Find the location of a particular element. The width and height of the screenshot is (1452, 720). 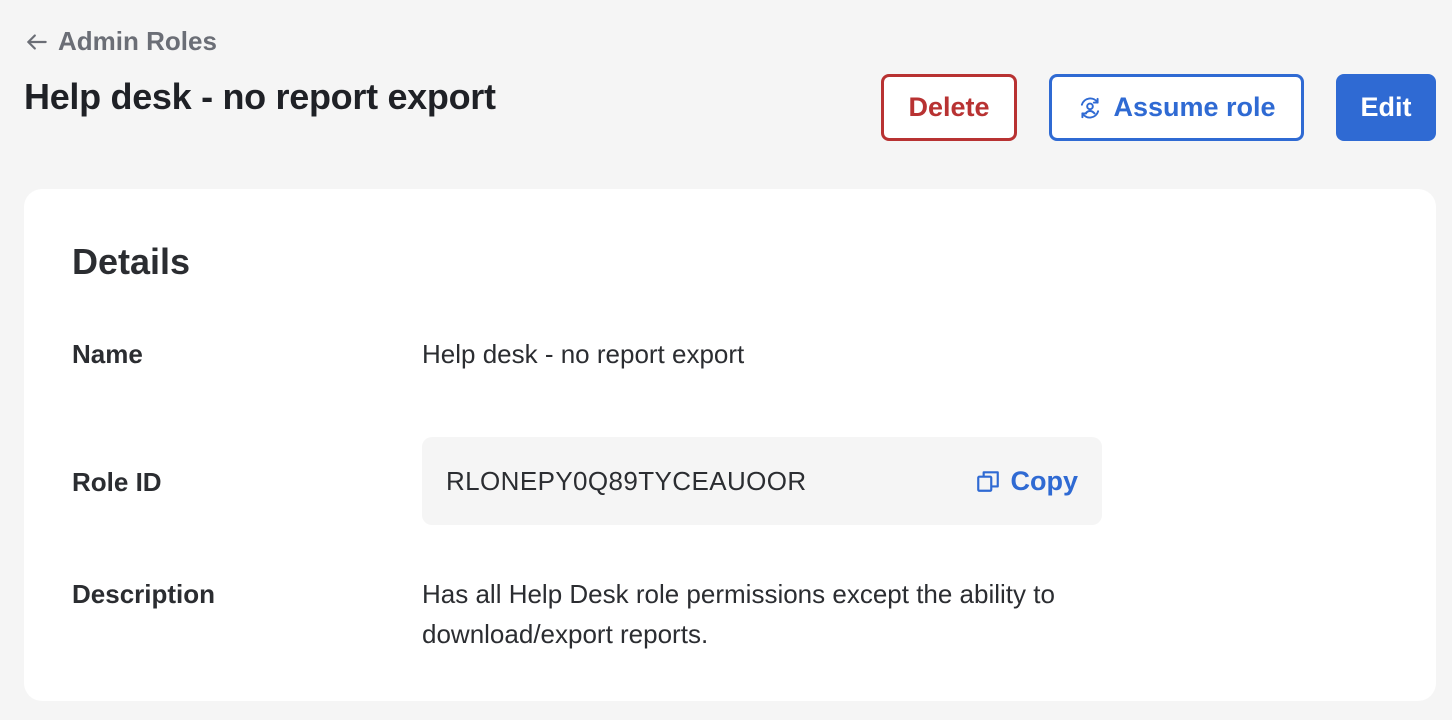

delete-button: Delete is located at coordinates (949, 107).